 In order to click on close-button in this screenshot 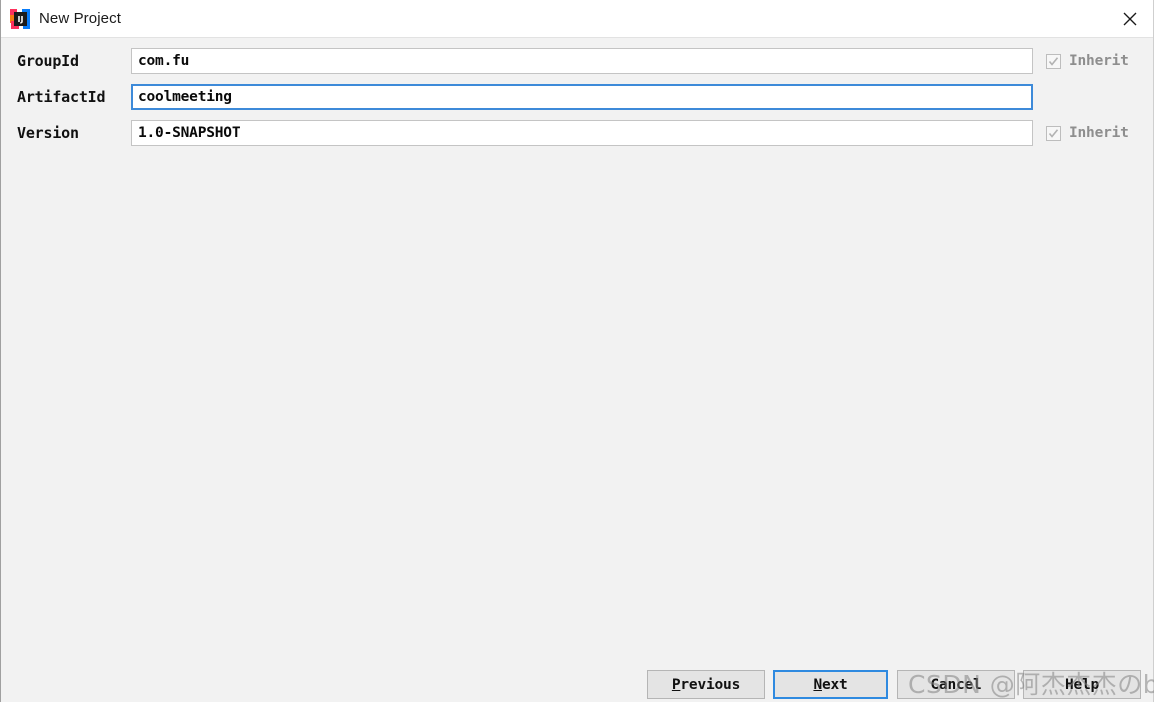, I will do `click(1130, 19)`.